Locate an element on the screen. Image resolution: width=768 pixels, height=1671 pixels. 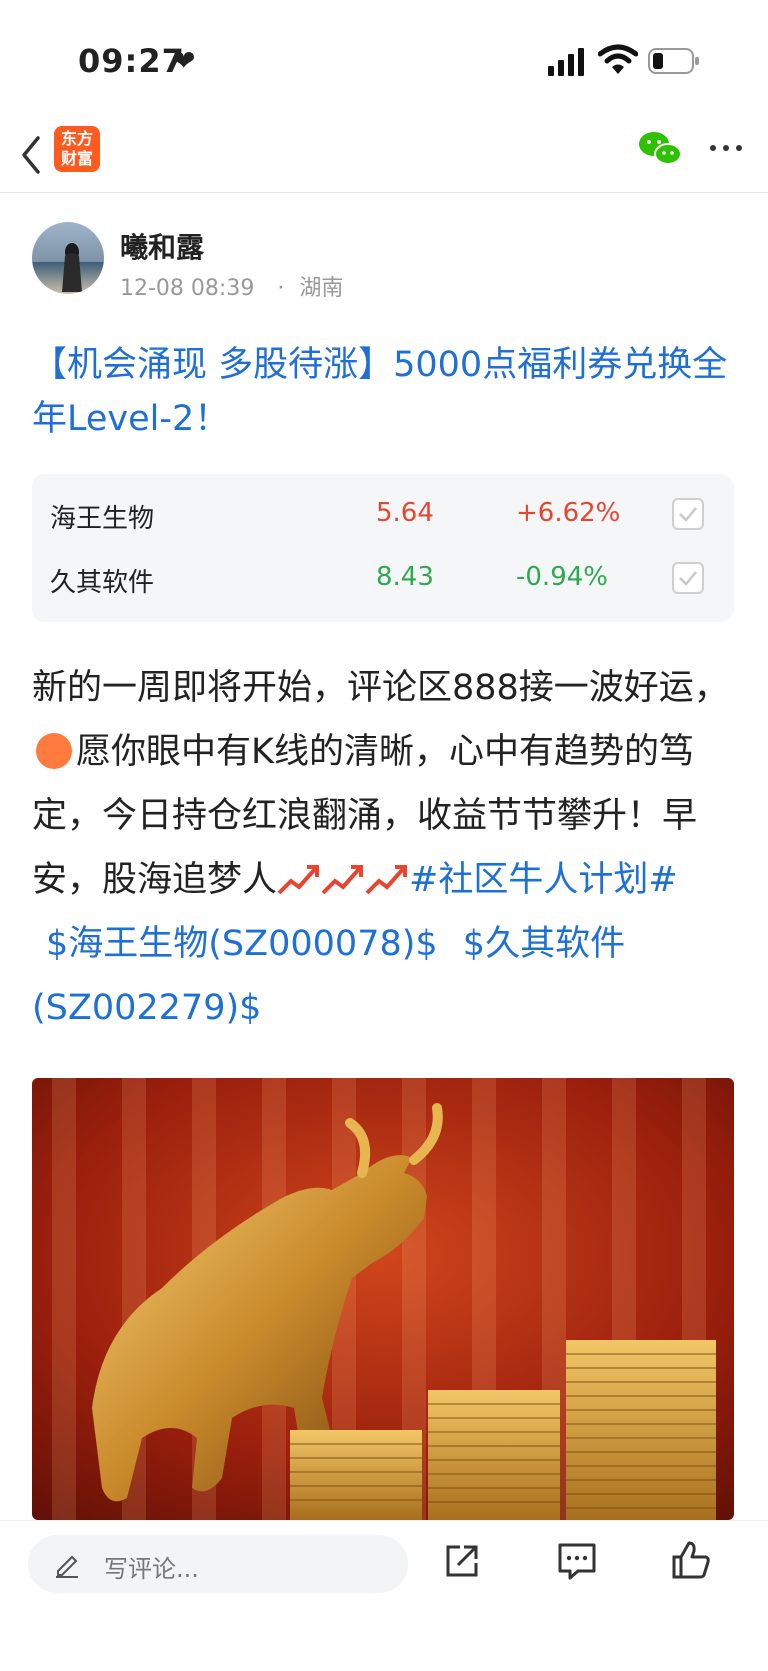
related-stocks: 海王生物 5.64 +6.62% 久其软件 8.43 -0.94% is located at coordinates (383, 548).